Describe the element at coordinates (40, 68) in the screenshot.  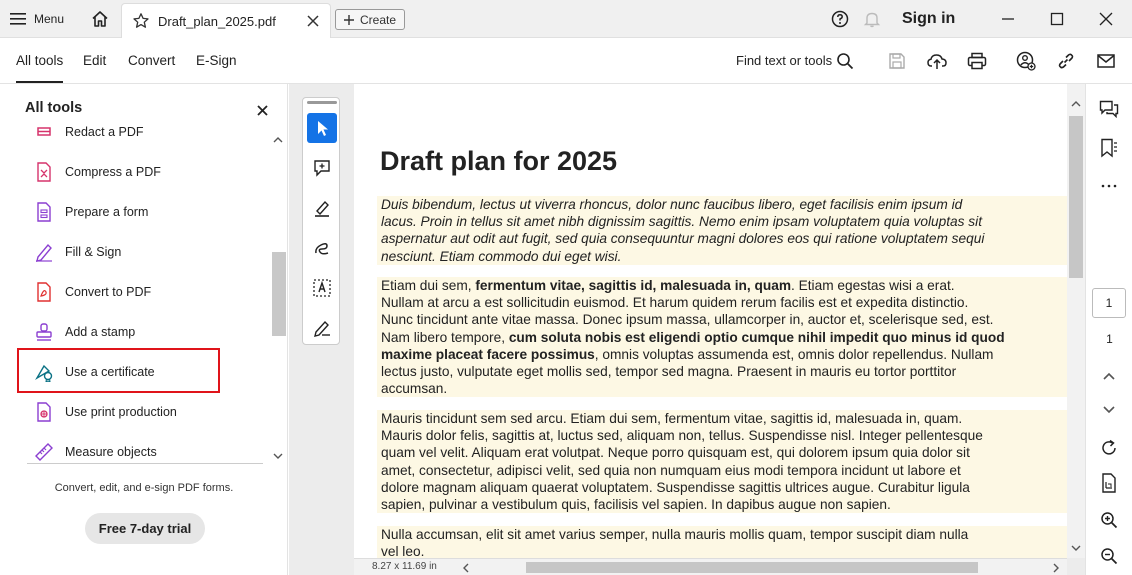
I see `tab-all-tools: All tools` at that location.